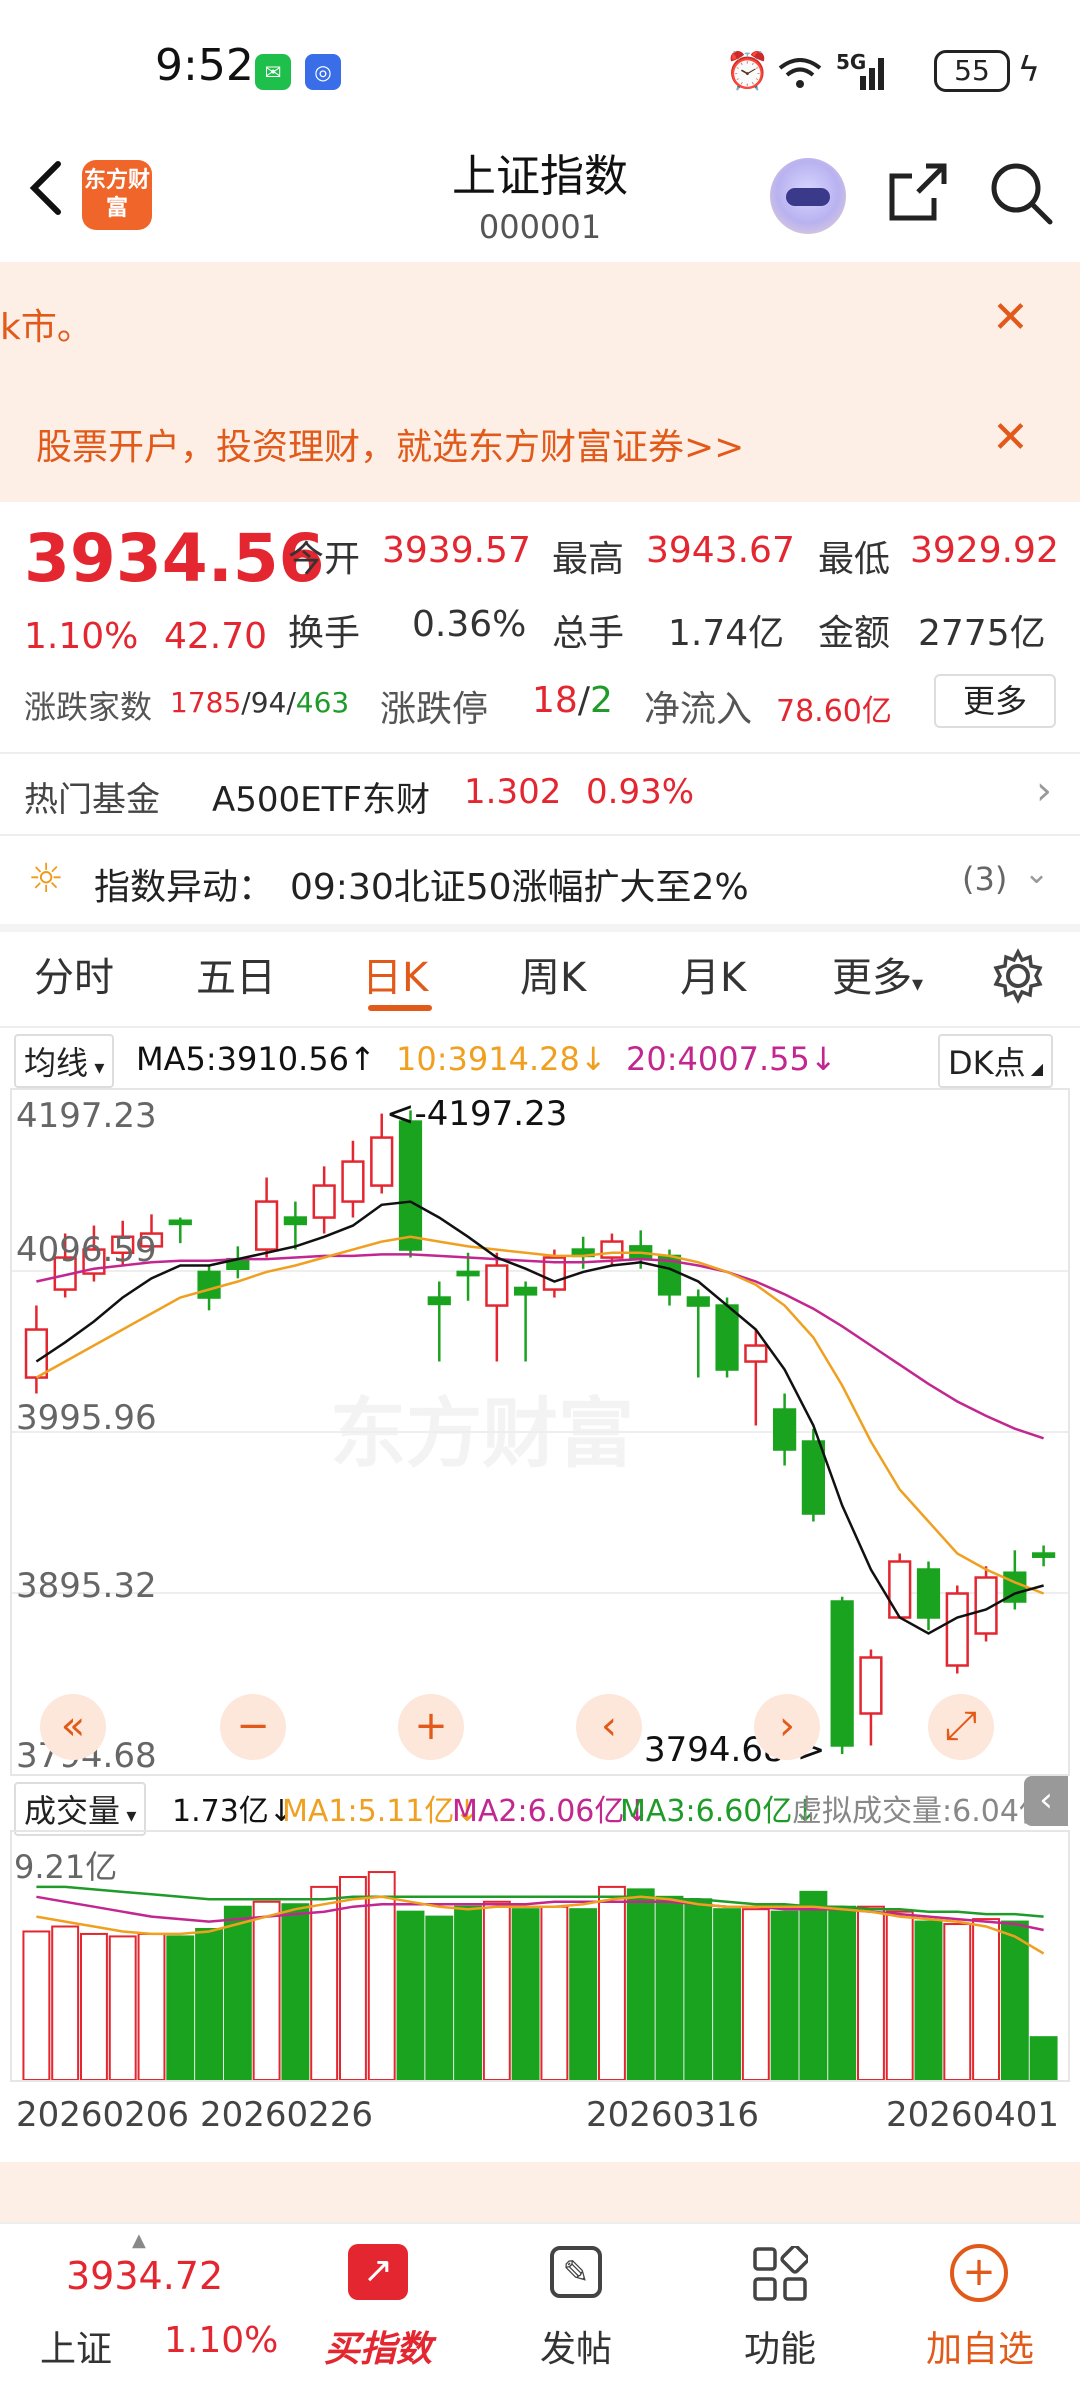 The width and height of the screenshot is (1080, 2400). I want to click on tab-more: 更多▾, so click(877, 974).